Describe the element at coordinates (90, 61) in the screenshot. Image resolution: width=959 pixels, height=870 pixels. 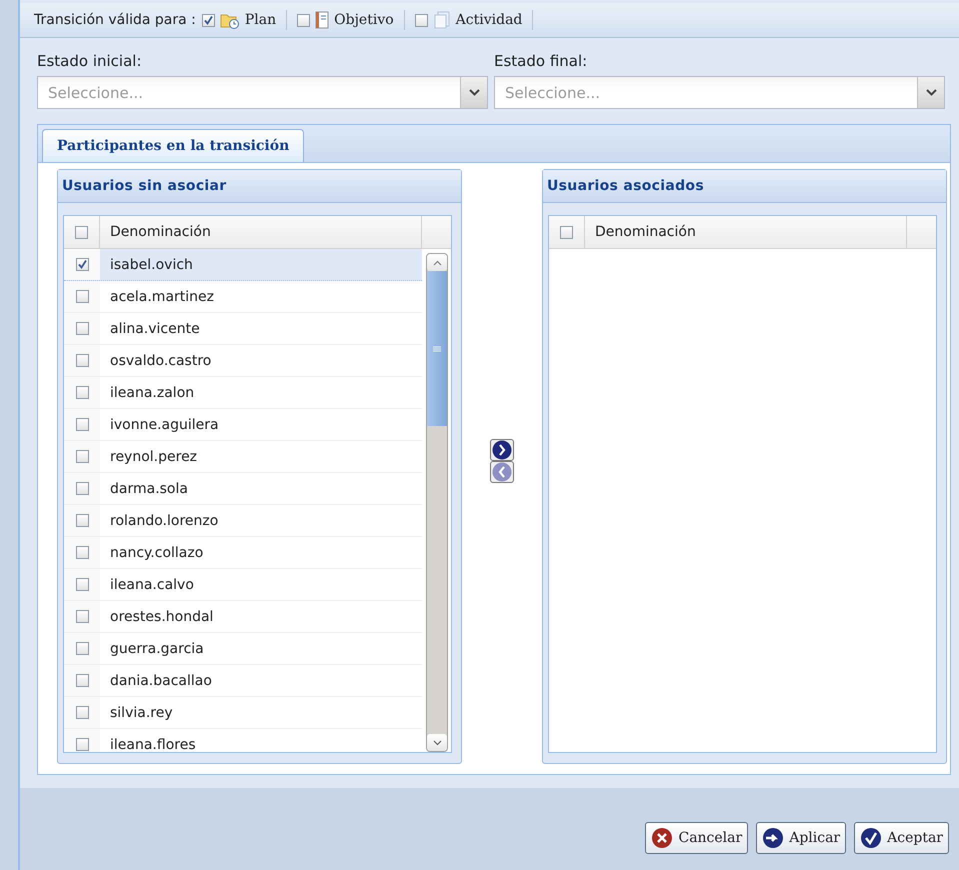
I see `field-label: Estado inicial:` at that location.